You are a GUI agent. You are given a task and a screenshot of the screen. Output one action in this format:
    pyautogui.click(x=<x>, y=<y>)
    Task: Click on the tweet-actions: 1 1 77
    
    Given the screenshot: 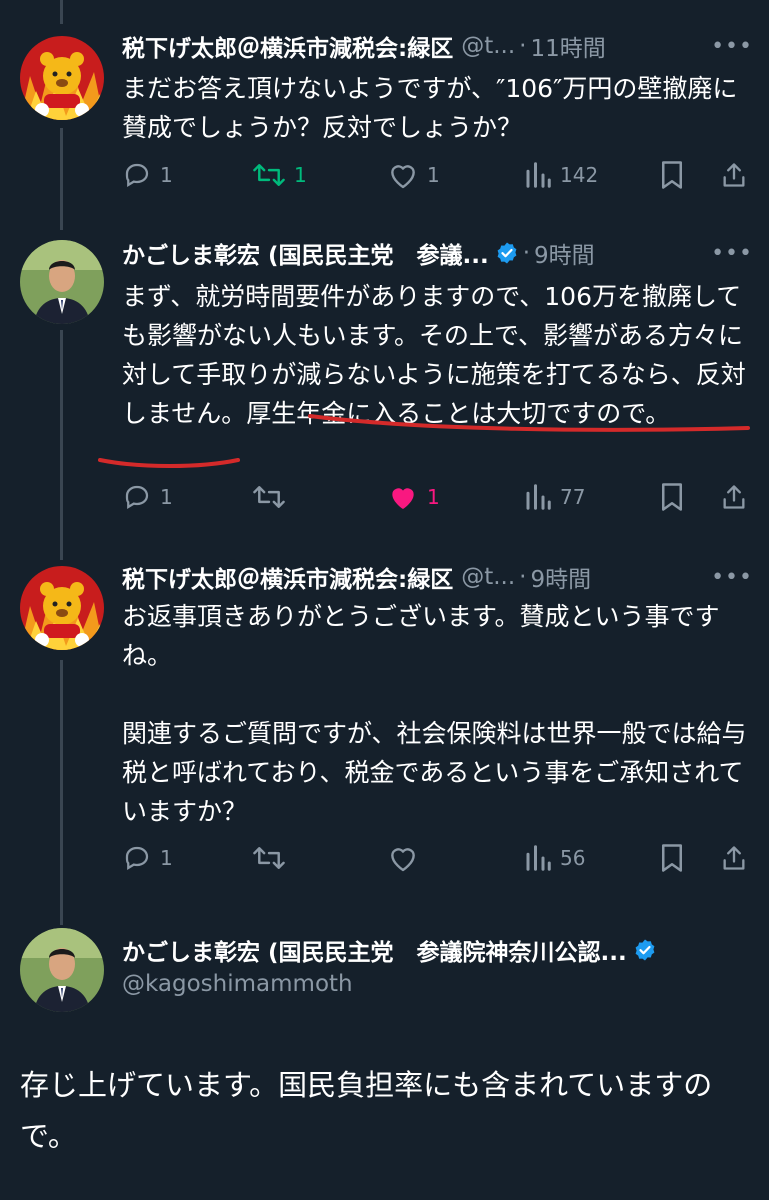 What is the action you would take?
    pyautogui.click(x=437, y=497)
    